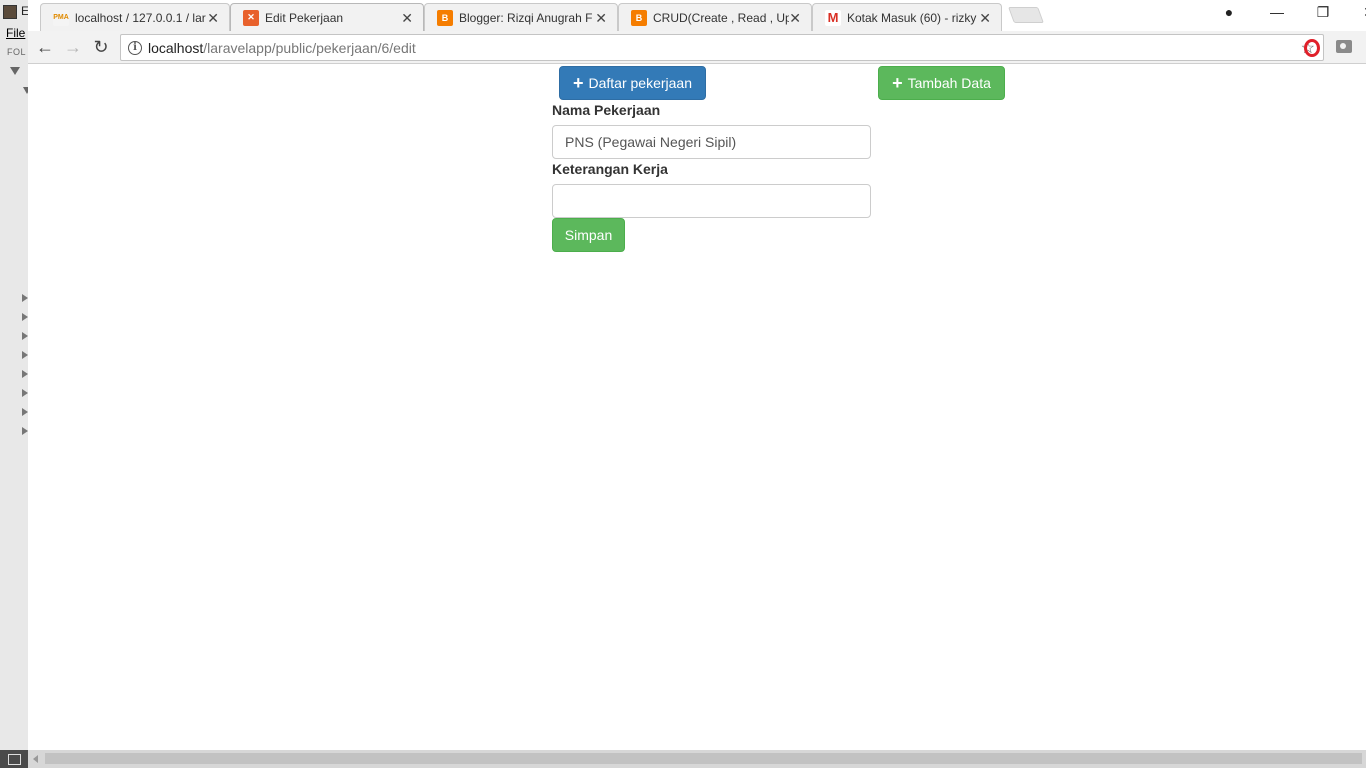 Image resolution: width=1366 pixels, height=768 pixels. What do you see at coordinates (610, 169) in the screenshot?
I see `keterangan-kerja-label: Keterangan Kerja` at bounding box center [610, 169].